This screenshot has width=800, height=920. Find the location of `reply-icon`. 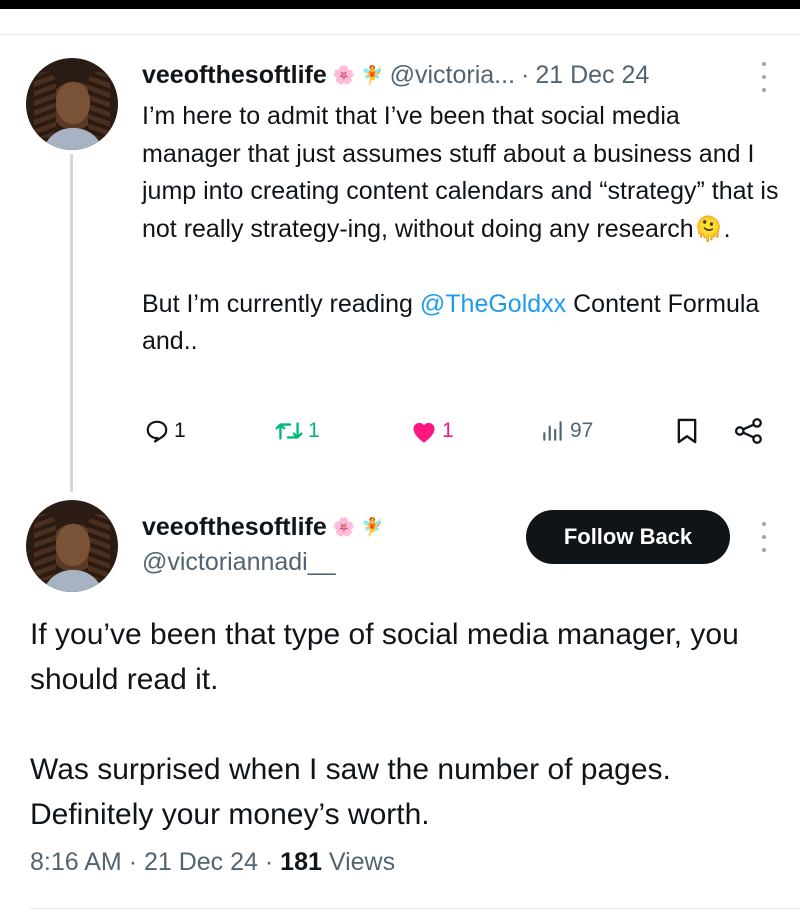

reply-icon is located at coordinates (157, 431).